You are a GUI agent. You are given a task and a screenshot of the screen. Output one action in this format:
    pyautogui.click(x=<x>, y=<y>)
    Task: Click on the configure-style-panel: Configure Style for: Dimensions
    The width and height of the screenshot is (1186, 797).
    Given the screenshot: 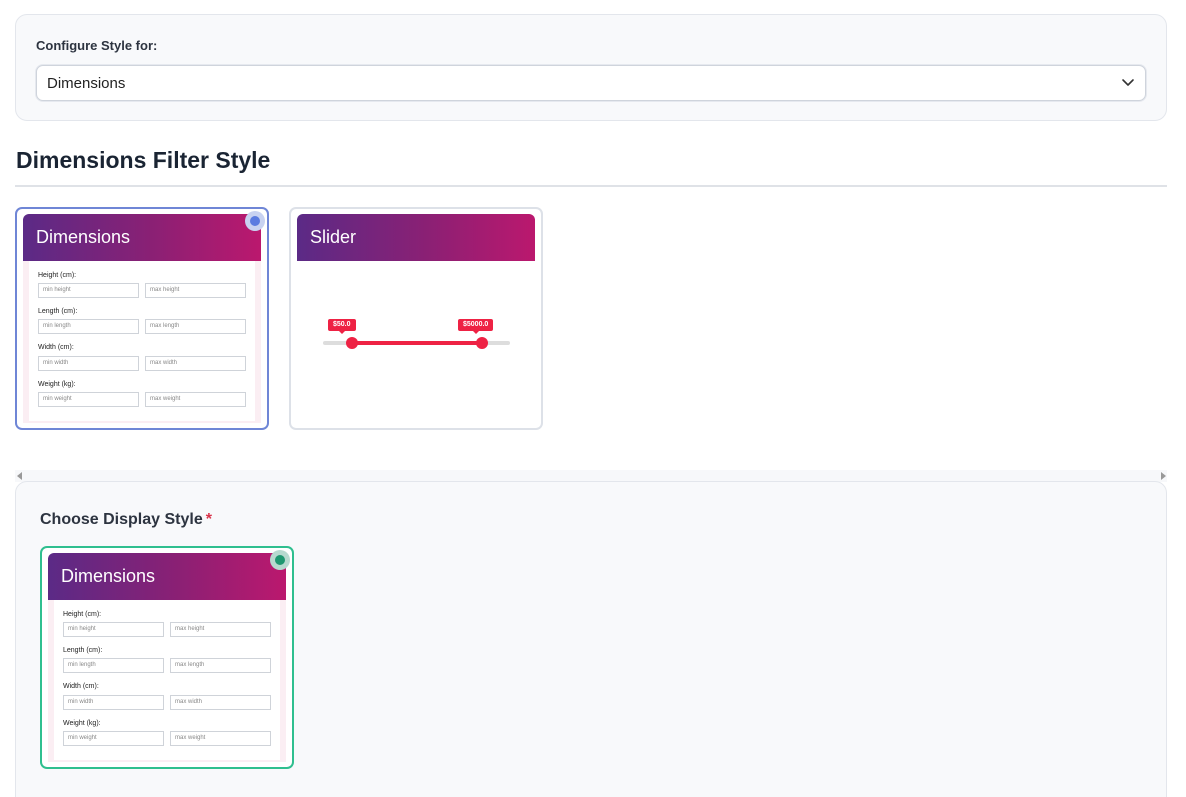 What is the action you would take?
    pyautogui.click(x=591, y=67)
    